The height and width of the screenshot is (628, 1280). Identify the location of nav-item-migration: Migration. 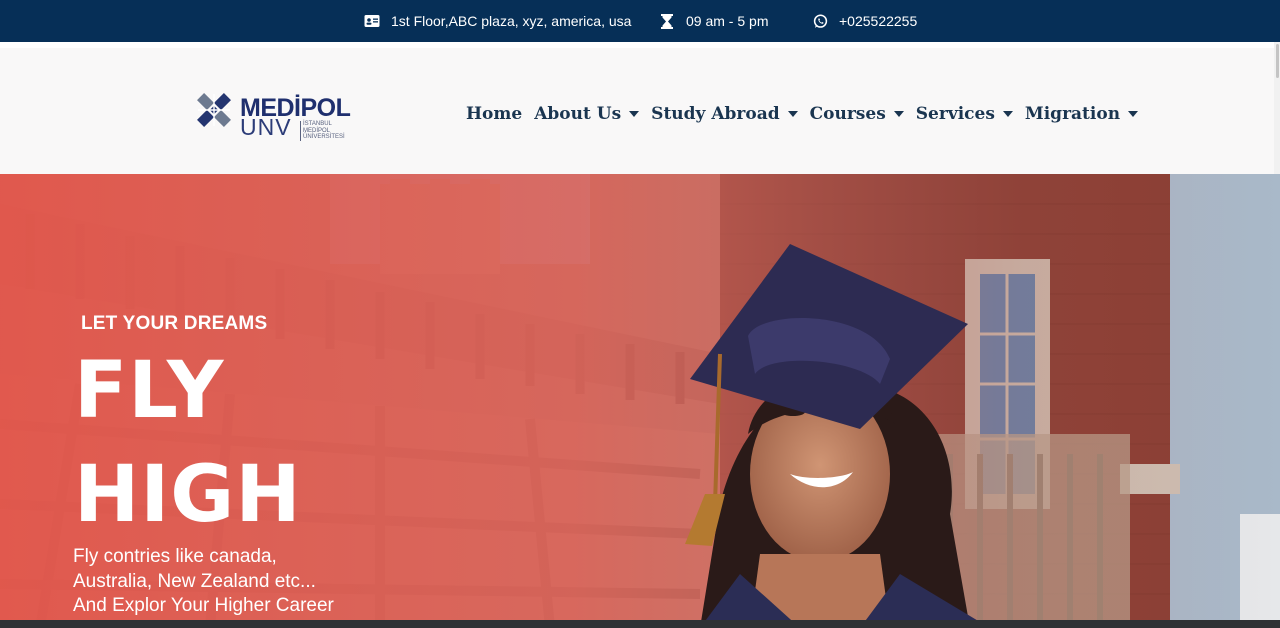
(1081, 114).